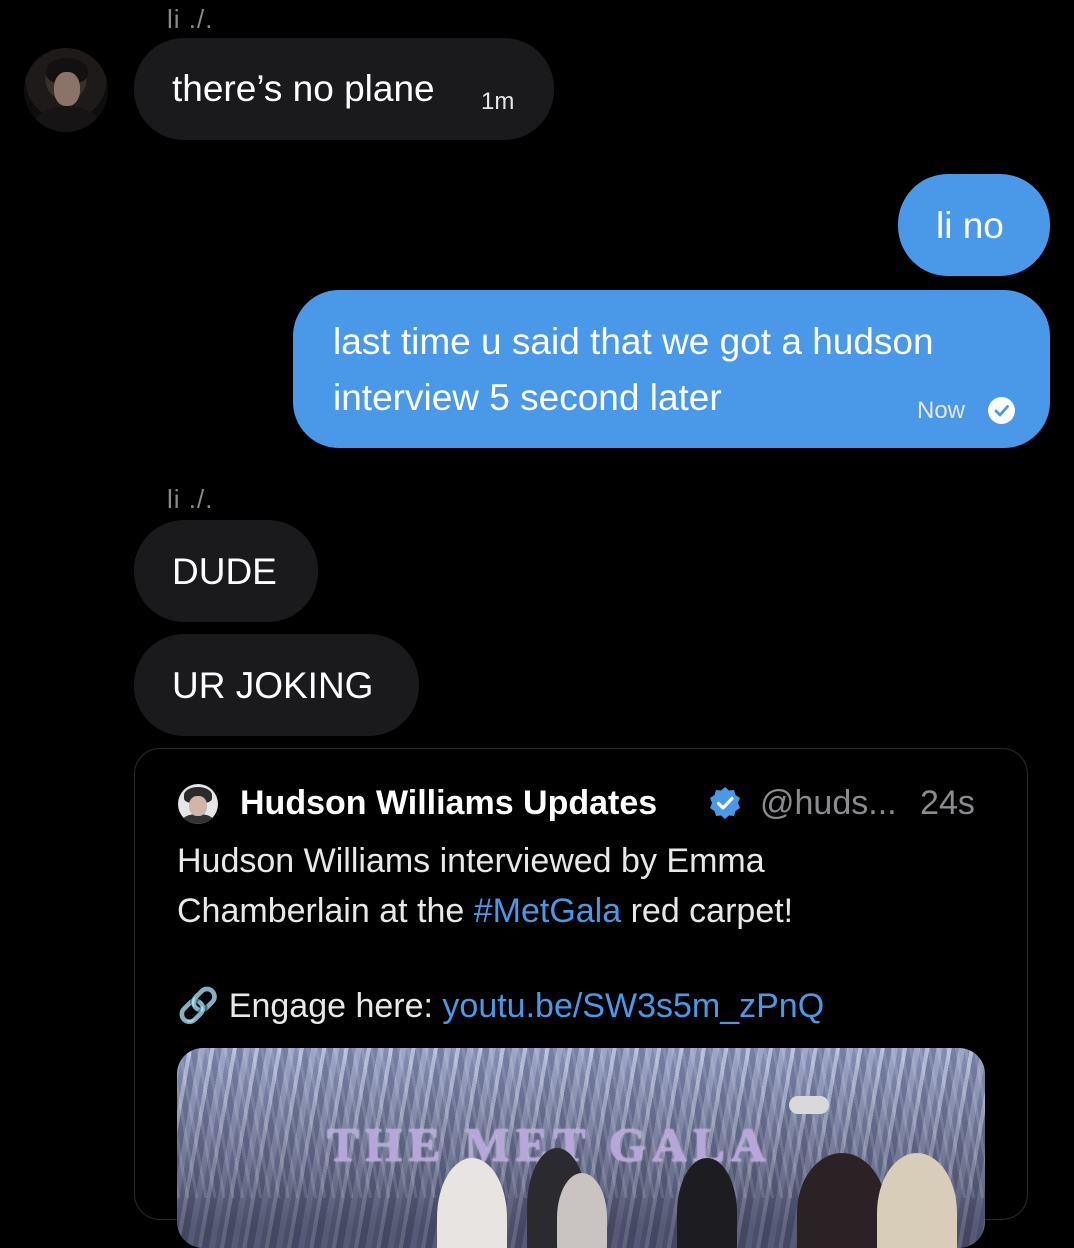 Image resolution: width=1074 pixels, height=1248 pixels. I want to click on post-text-fragment: Engage here:, so click(335, 1006).